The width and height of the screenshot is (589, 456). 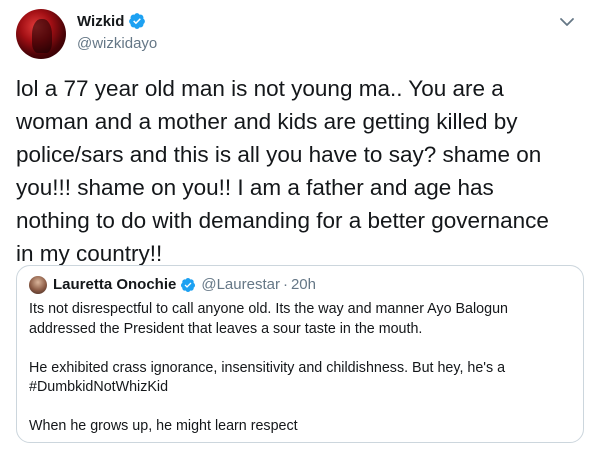 What do you see at coordinates (100, 21) in the screenshot?
I see `author-display-name: Wizkid` at bounding box center [100, 21].